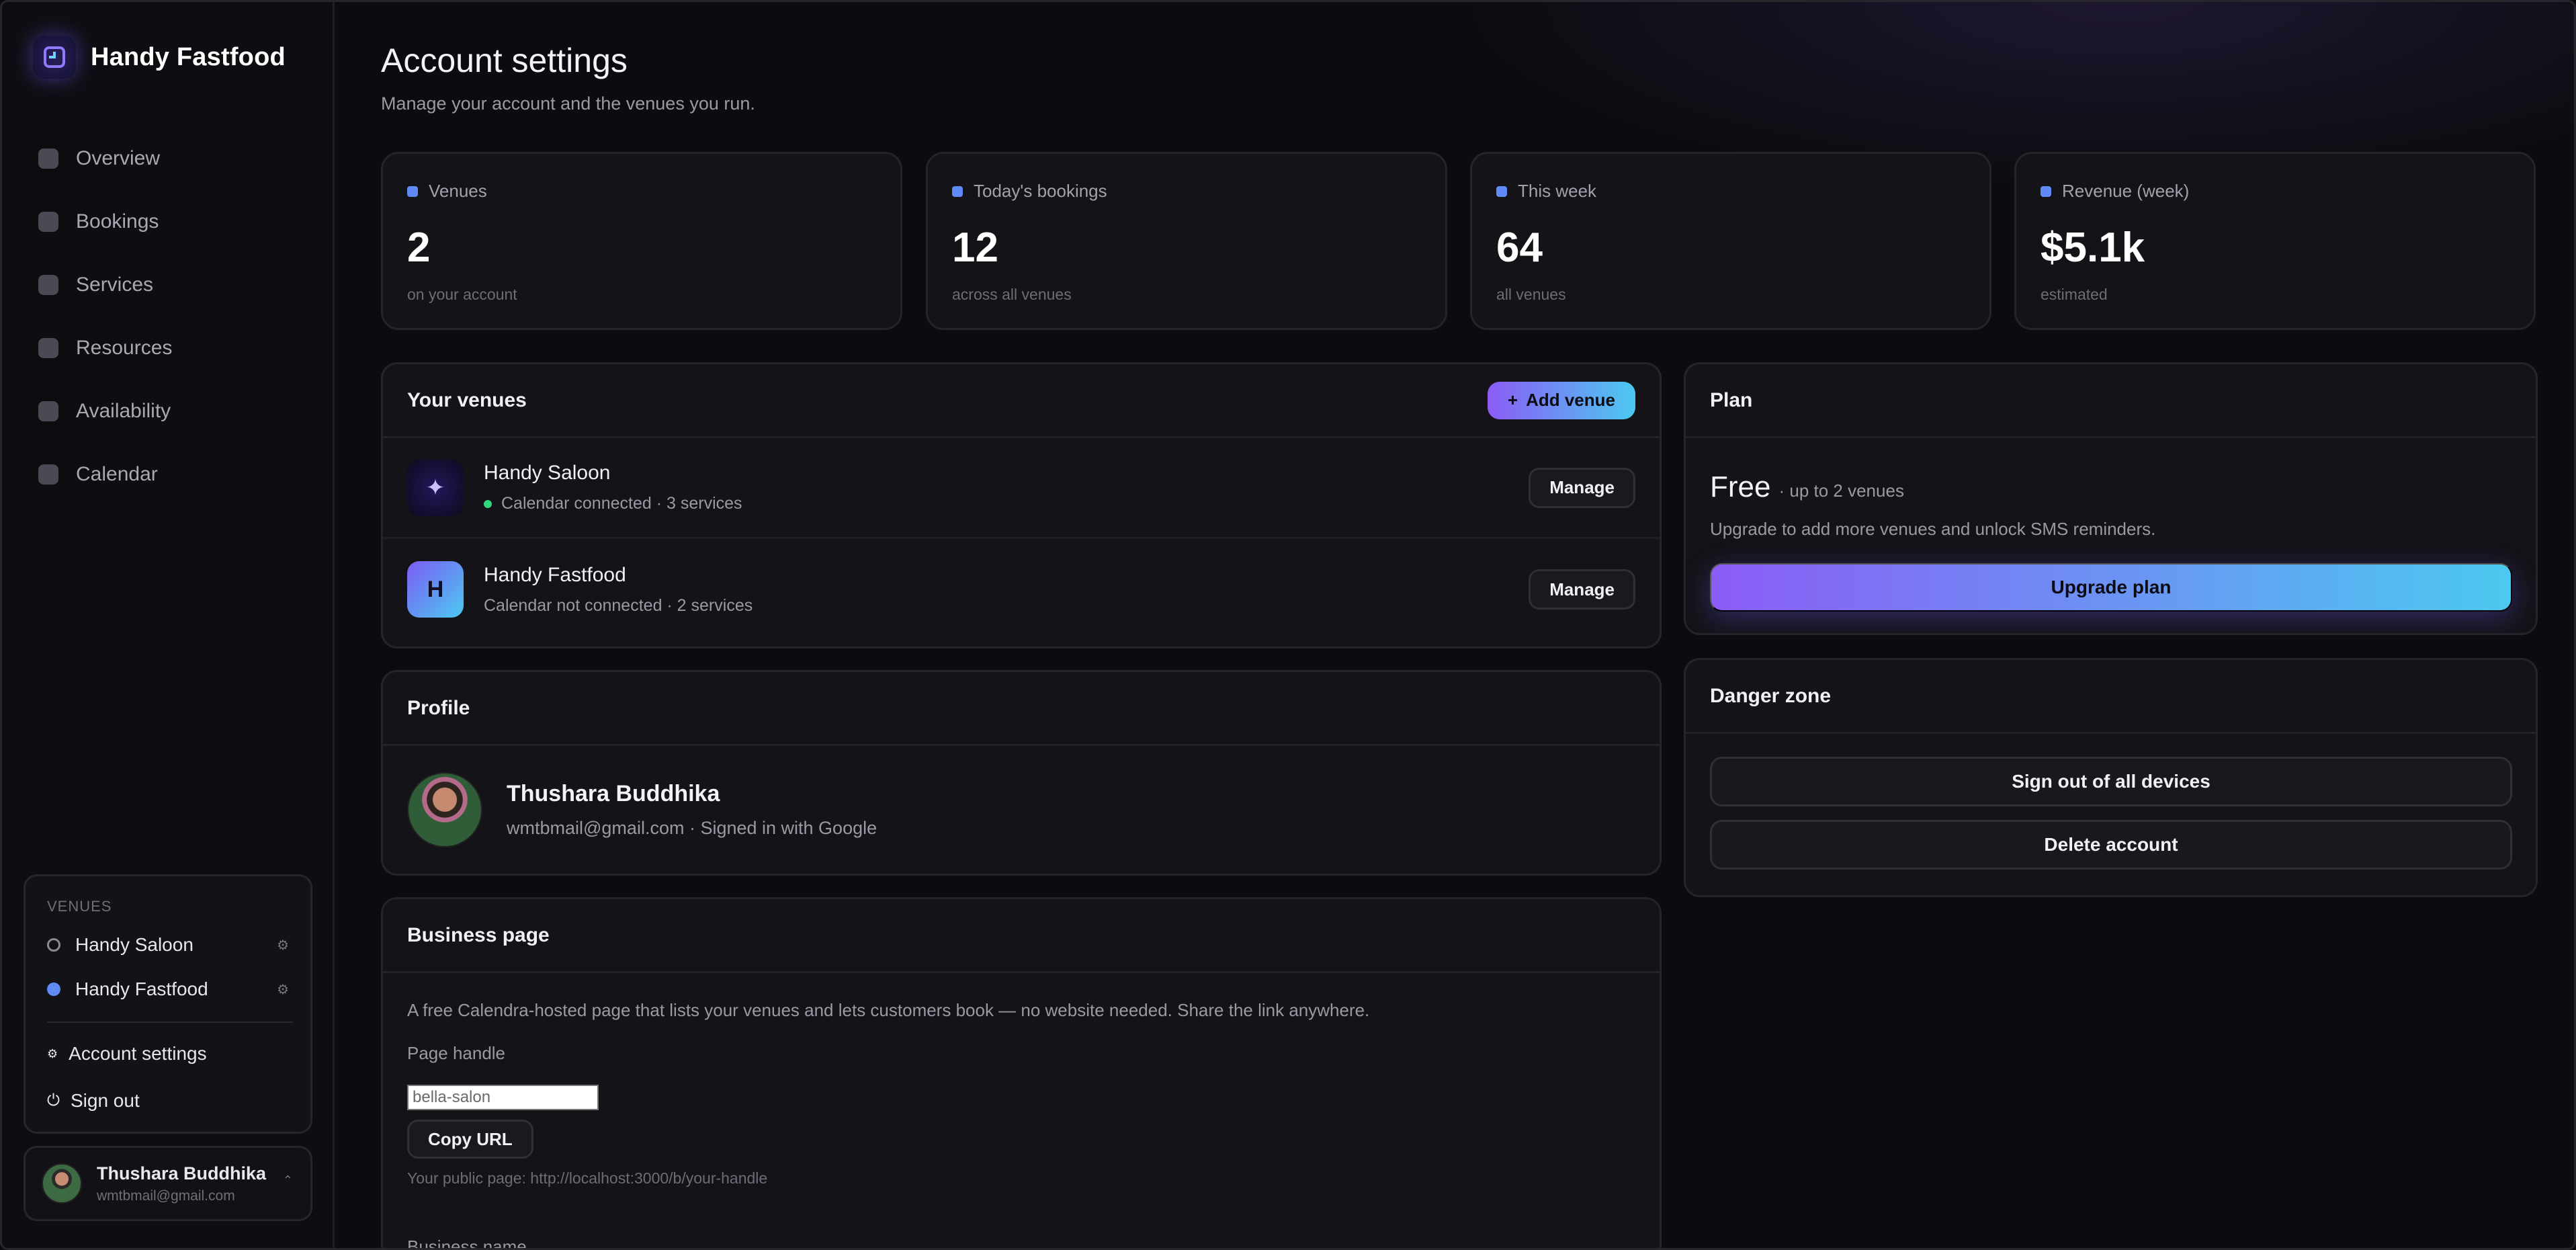  I want to click on sign-out-link: ⏻ Sign out, so click(93, 1101).